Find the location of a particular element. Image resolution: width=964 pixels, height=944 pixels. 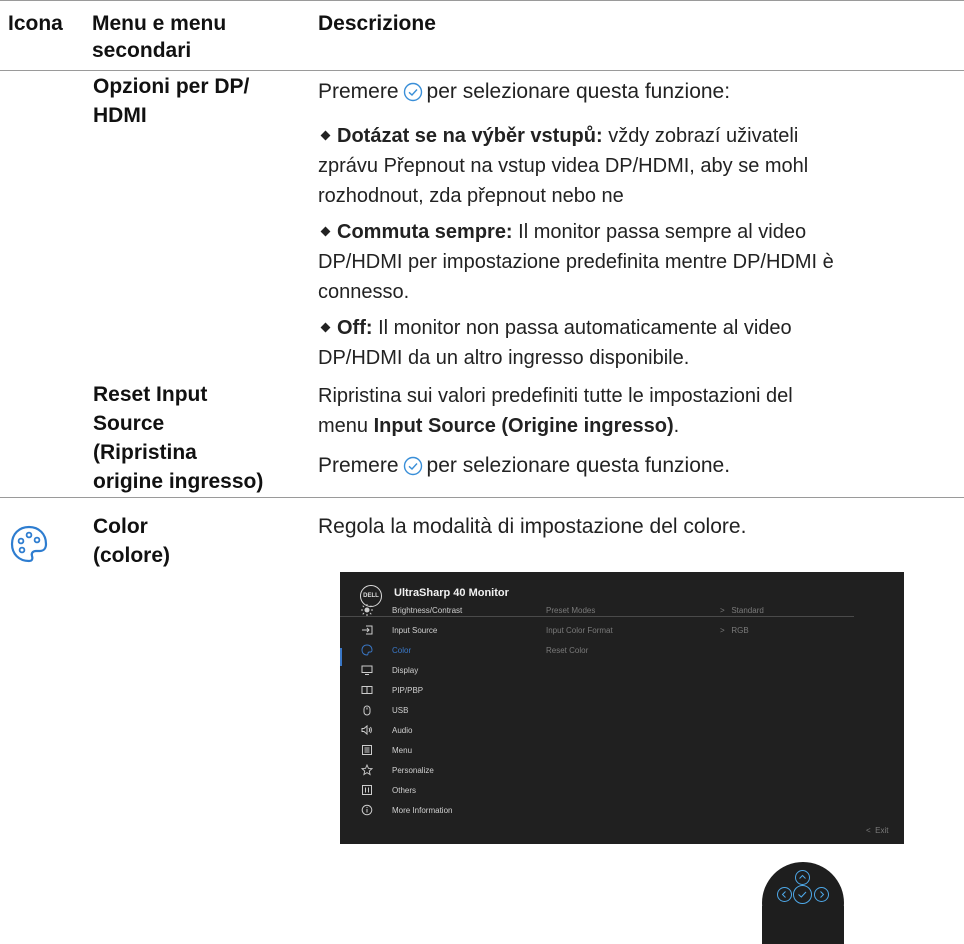

joystick-up-icon is located at coordinates (802, 877).